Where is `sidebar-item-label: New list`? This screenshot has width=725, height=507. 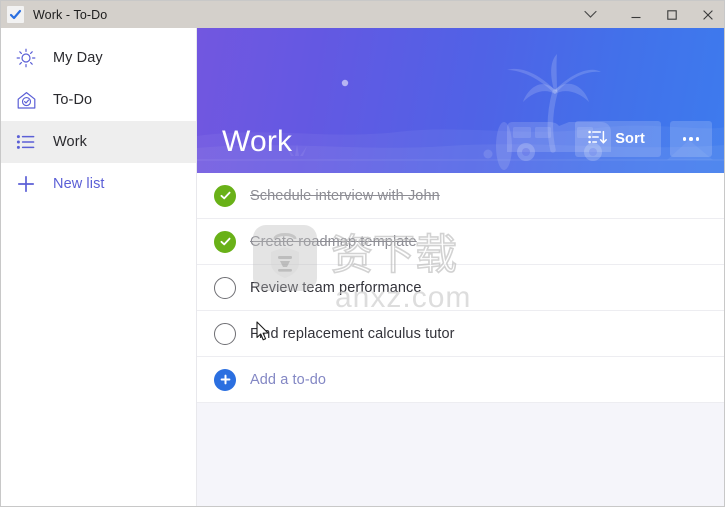
sidebar-item-label: New list is located at coordinates (79, 184).